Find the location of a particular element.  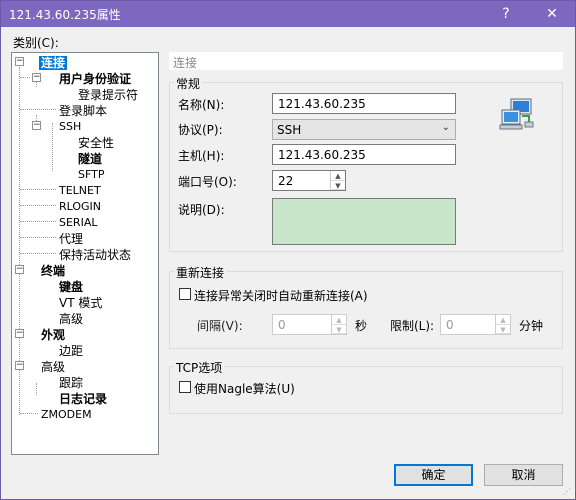

tree-item-log: 日志记录 is located at coordinates (83, 399).